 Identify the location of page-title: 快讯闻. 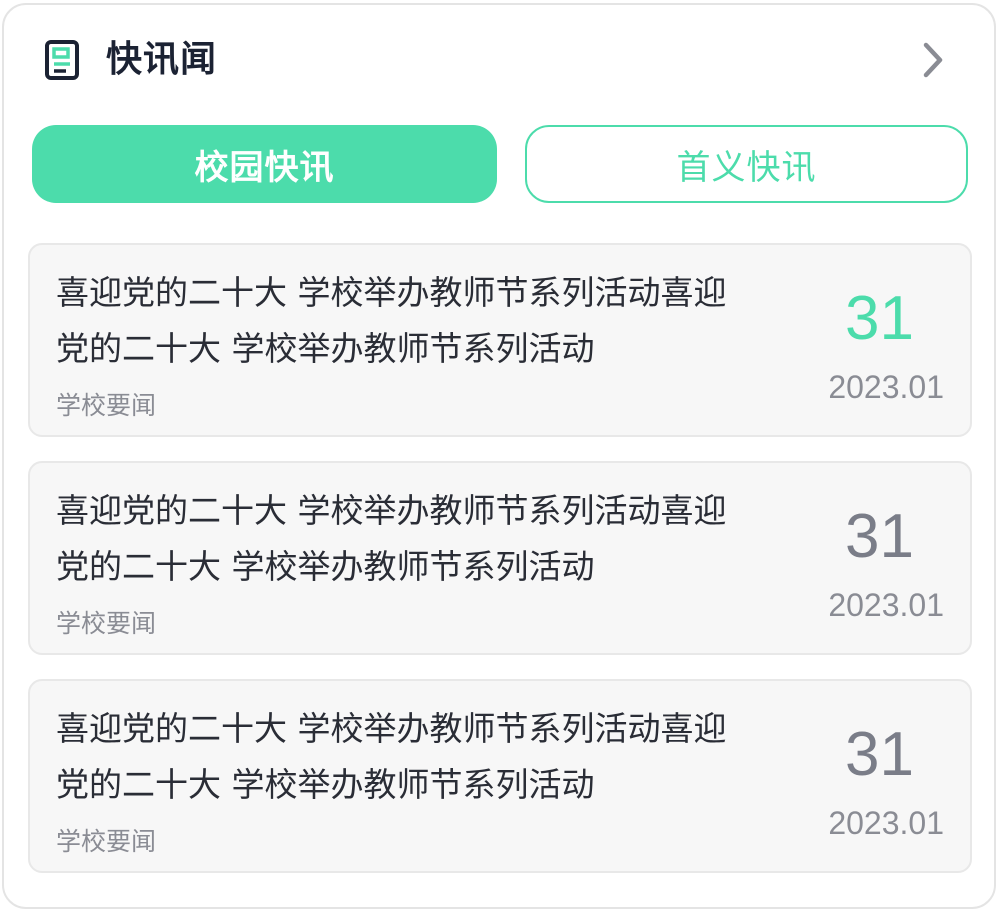
(162, 59).